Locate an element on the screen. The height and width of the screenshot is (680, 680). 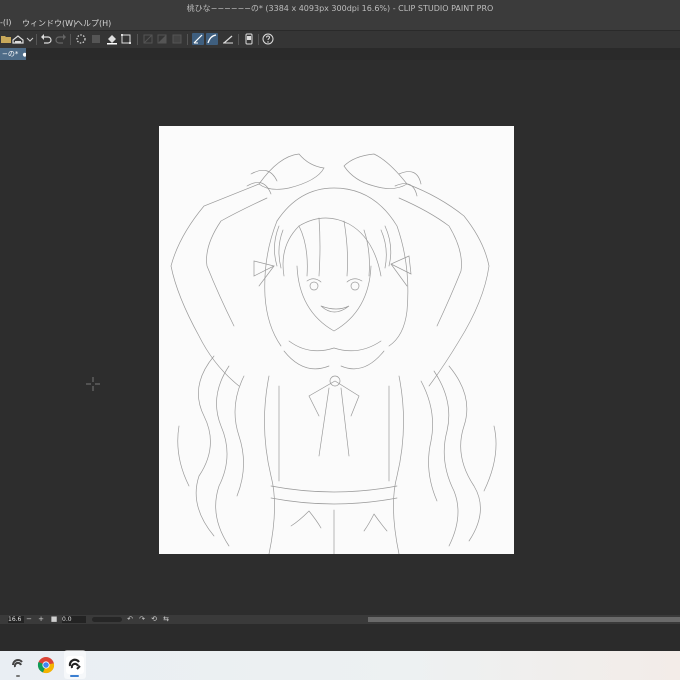
menu-bar: -(I) ウィンドウ(W) ヘルプ(H) is located at coordinates (340, 23).